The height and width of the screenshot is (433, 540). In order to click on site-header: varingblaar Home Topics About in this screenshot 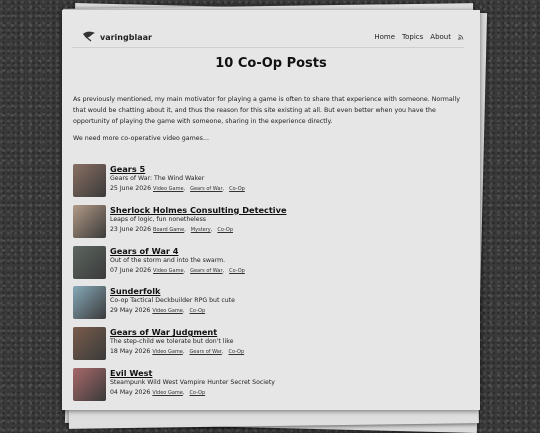, I will do `click(273, 37)`.